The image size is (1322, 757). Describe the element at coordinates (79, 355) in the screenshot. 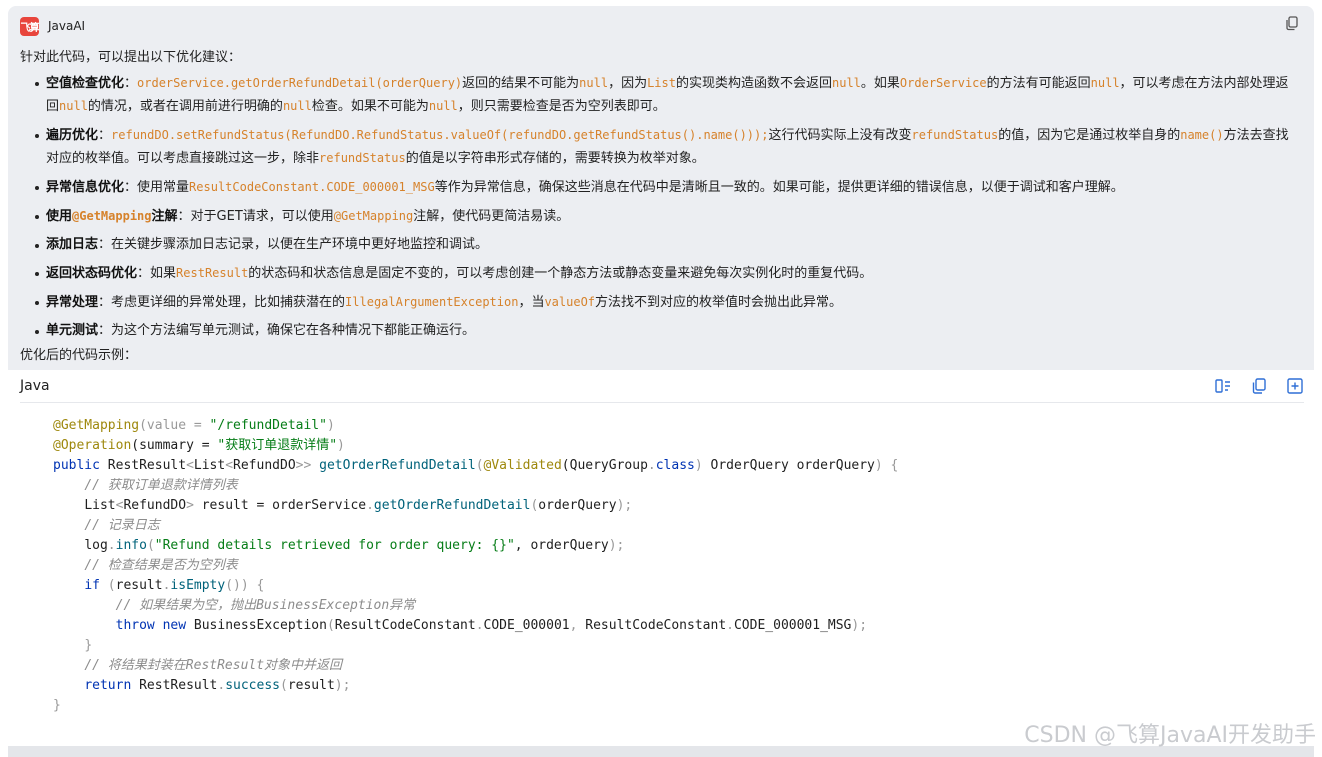

I see `code-example-caption: 优化后的代码示例：` at that location.